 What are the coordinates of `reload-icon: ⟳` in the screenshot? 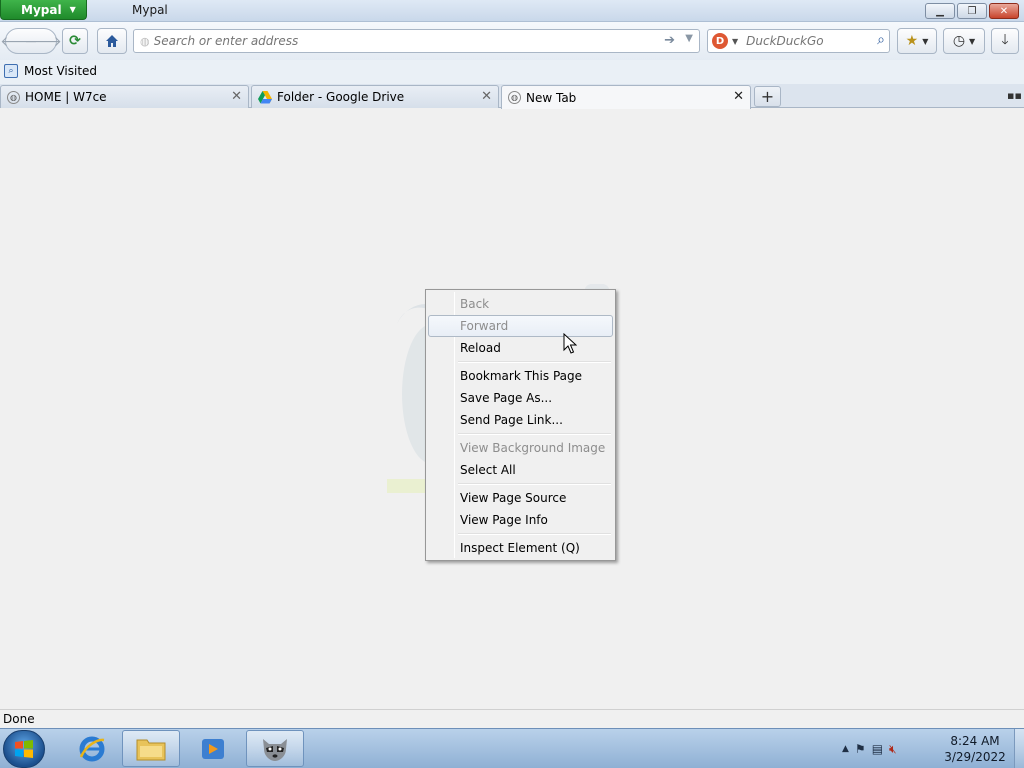 It's located at (75, 41).